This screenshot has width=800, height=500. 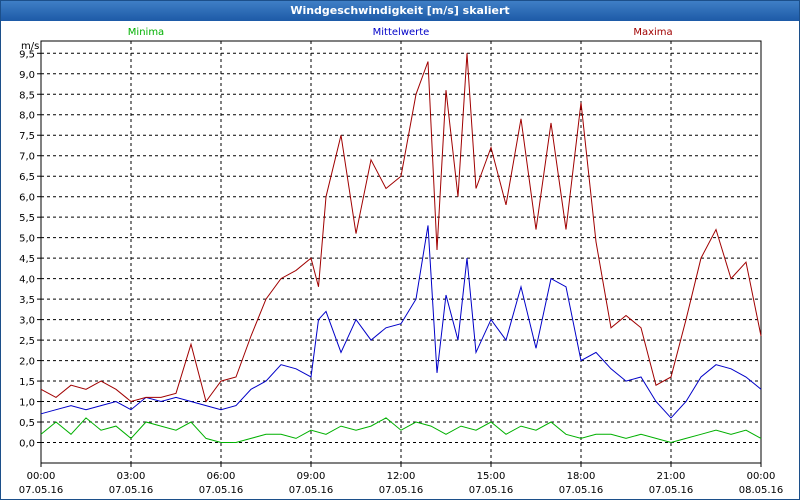 What do you see at coordinates (27, 157) in the screenshot?
I see `y-tick-label: 7,0` at bounding box center [27, 157].